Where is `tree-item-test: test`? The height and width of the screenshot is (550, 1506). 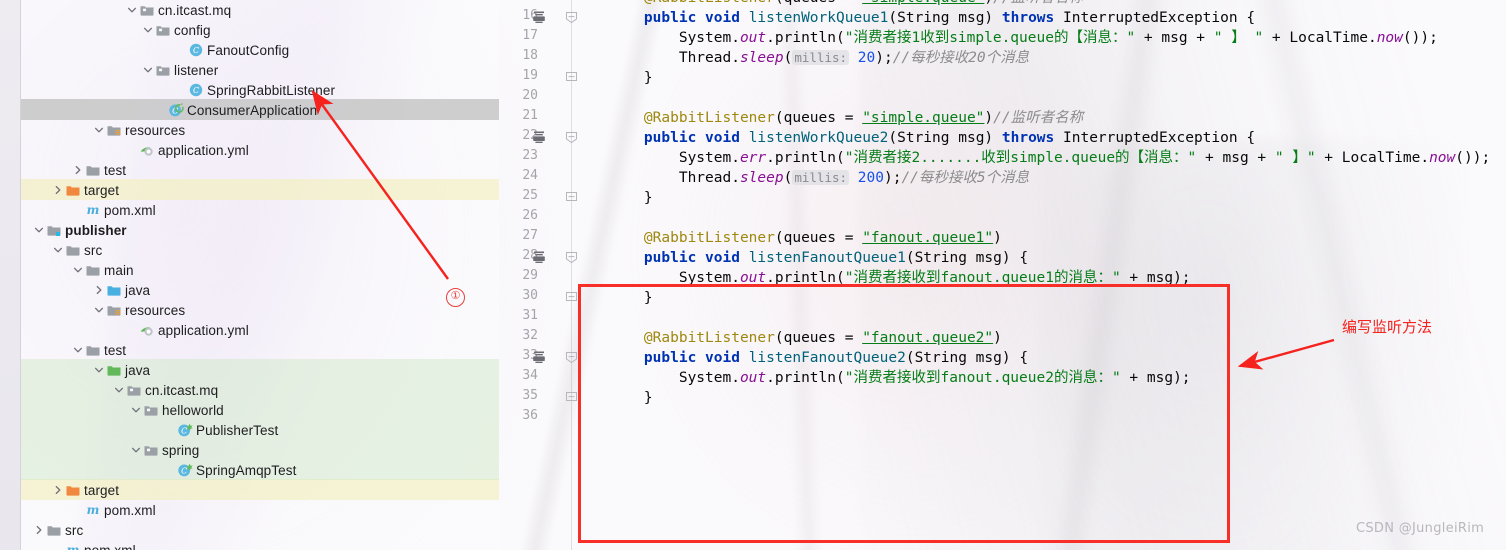
tree-item-test: test is located at coordinates (260, 170).